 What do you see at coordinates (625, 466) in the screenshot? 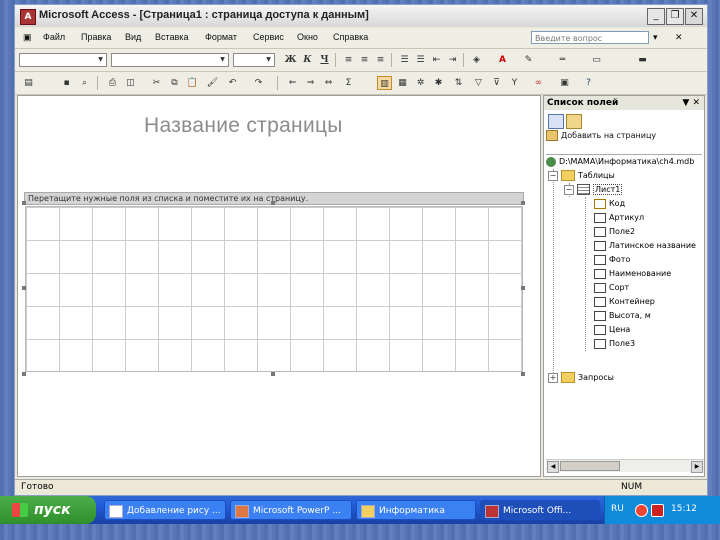
I see `horizontal-scrollbar: ◀ ▶` at bounding box center [625, 466].